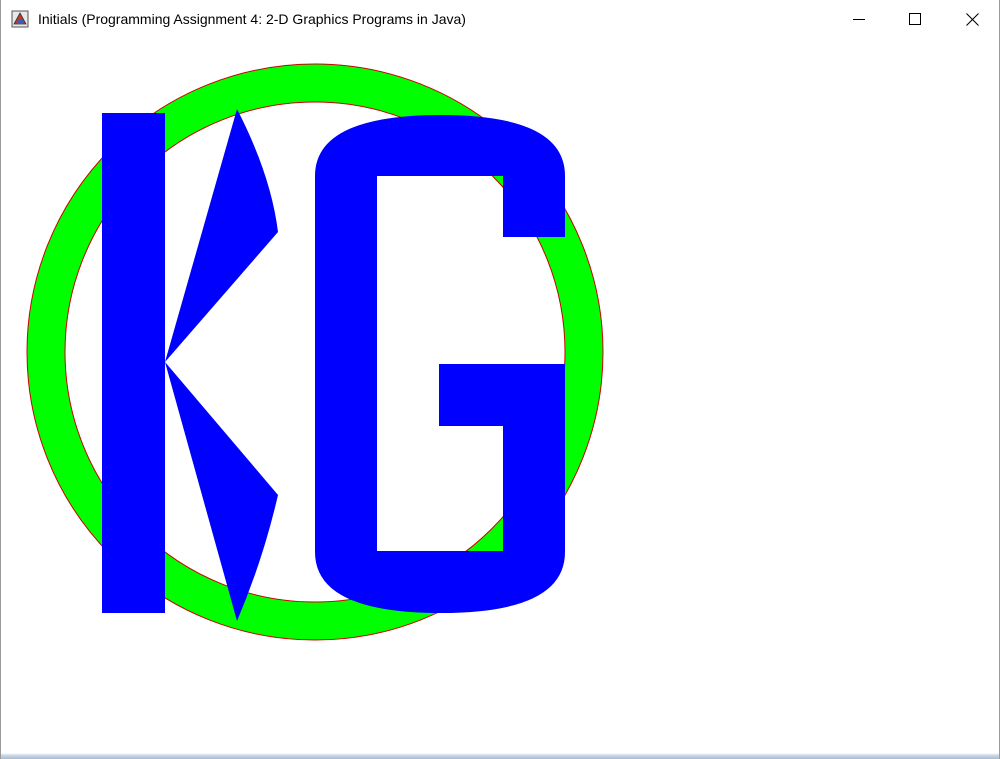  I want to click on maximize-button, so click(915, 19).